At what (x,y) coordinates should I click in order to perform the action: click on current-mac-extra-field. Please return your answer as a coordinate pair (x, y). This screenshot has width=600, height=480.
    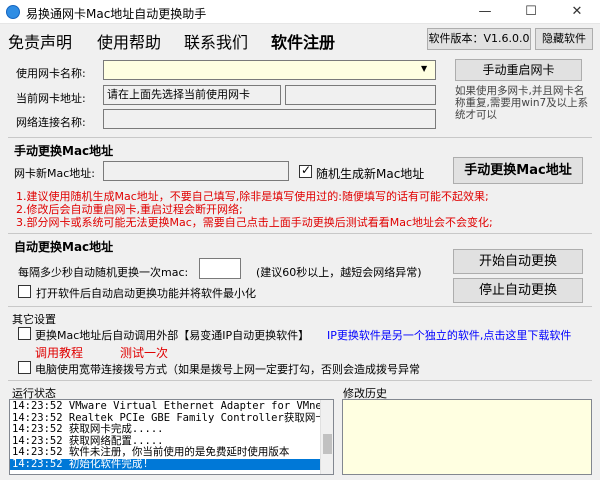
    Looking at the image, I should click on (360, 95).